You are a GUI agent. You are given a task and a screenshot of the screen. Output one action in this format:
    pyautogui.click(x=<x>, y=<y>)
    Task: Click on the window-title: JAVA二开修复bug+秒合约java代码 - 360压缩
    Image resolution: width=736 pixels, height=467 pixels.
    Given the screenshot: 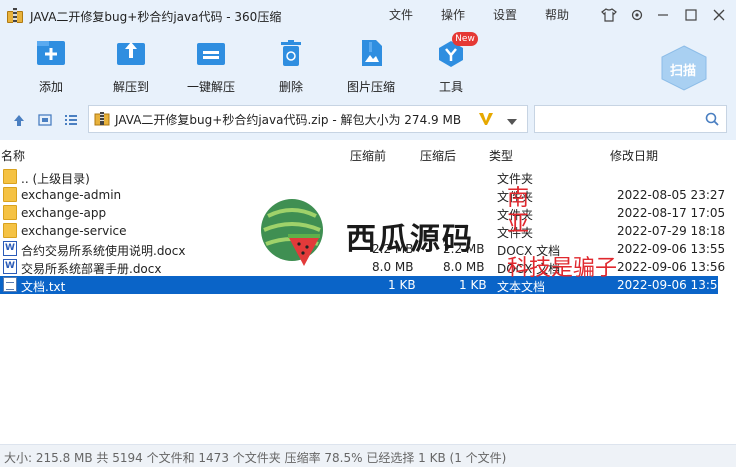 What is the action you would take?
    pyautogui.click(x=156, y=16)
    